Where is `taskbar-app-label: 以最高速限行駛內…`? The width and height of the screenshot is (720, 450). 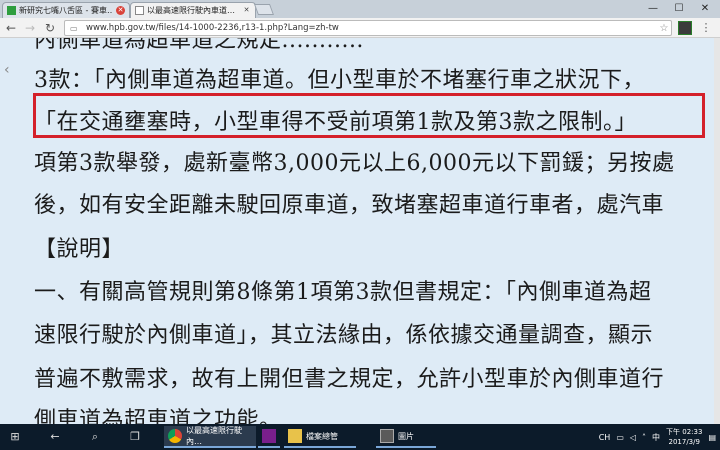
taskbar-app-label: 以最高速限行駛內… is located at coordinates (214, 436).